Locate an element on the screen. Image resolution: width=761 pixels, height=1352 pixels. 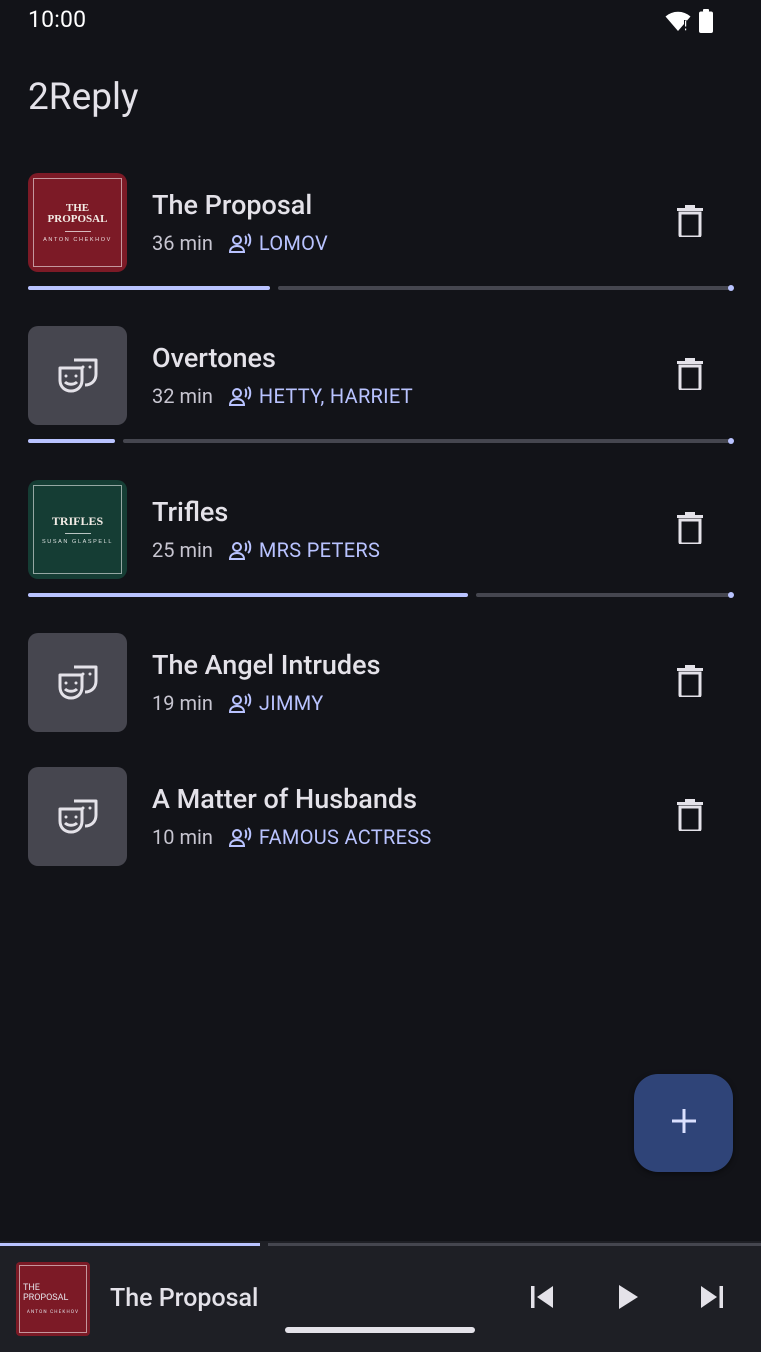
cover-image: THE PROPOSAL ANTON CHEKHOV is located at coordinates (77, 222).